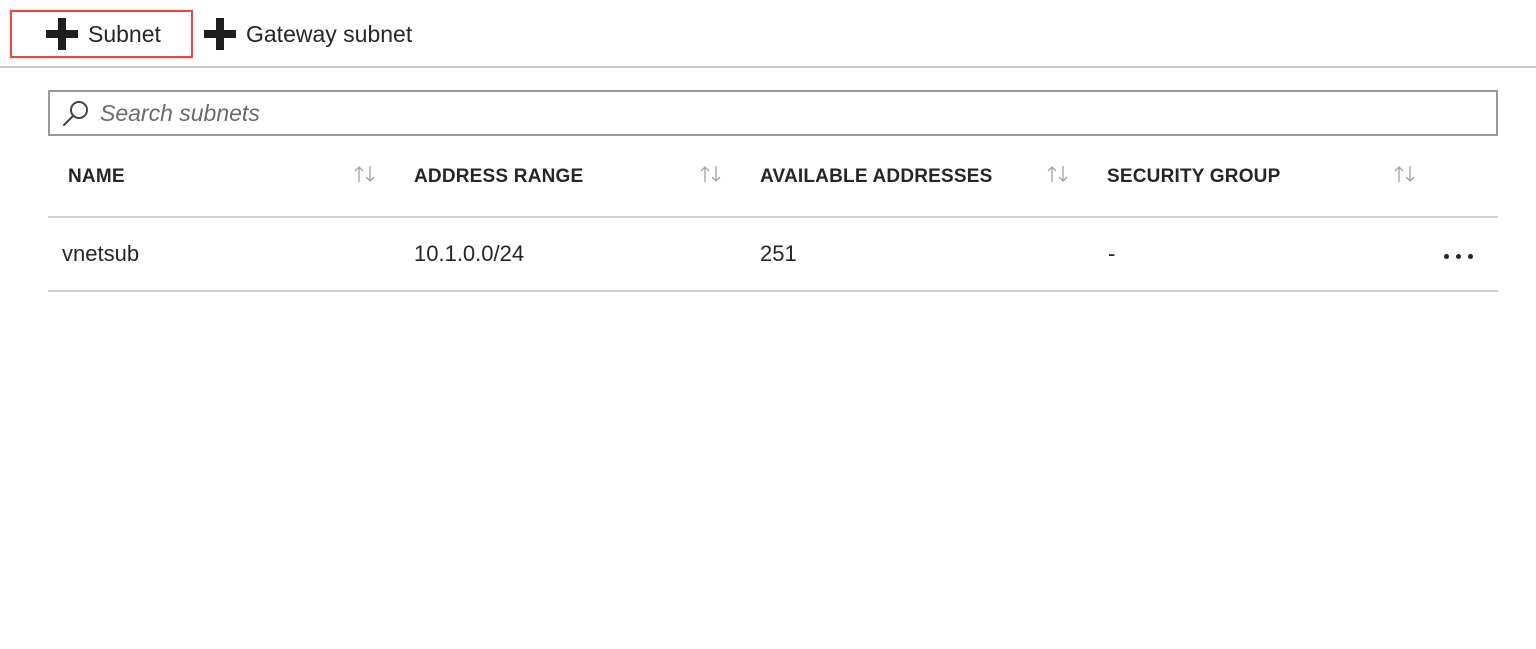  Describe the element at coordinates (469, 253) in the screenshot. I see `cell-address-range: 10.1.0.0/24` at that location.